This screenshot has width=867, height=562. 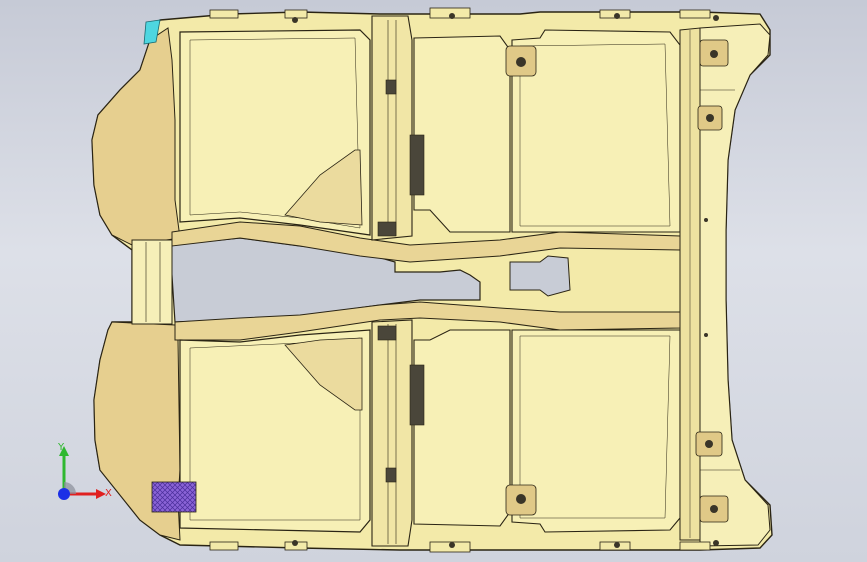 I want to click on rear-right-floor-pan, so click(x=596, y=431).